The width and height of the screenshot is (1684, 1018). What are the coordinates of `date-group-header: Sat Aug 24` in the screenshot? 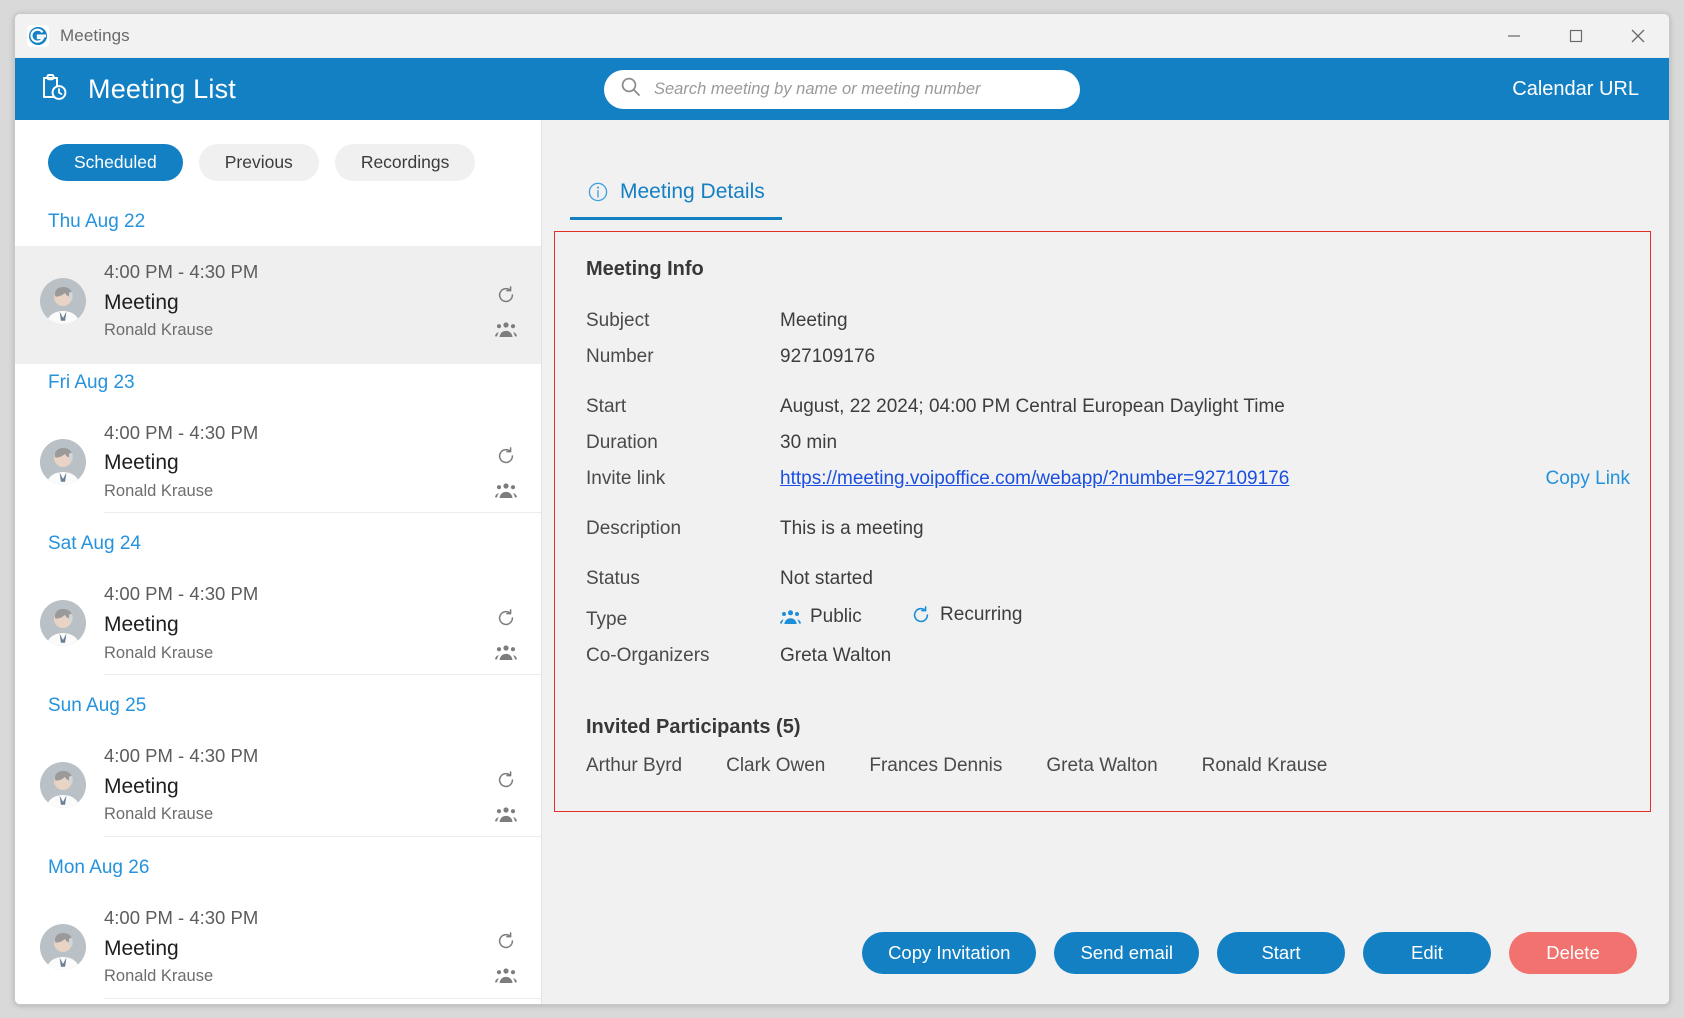 It's located at (94, 544).